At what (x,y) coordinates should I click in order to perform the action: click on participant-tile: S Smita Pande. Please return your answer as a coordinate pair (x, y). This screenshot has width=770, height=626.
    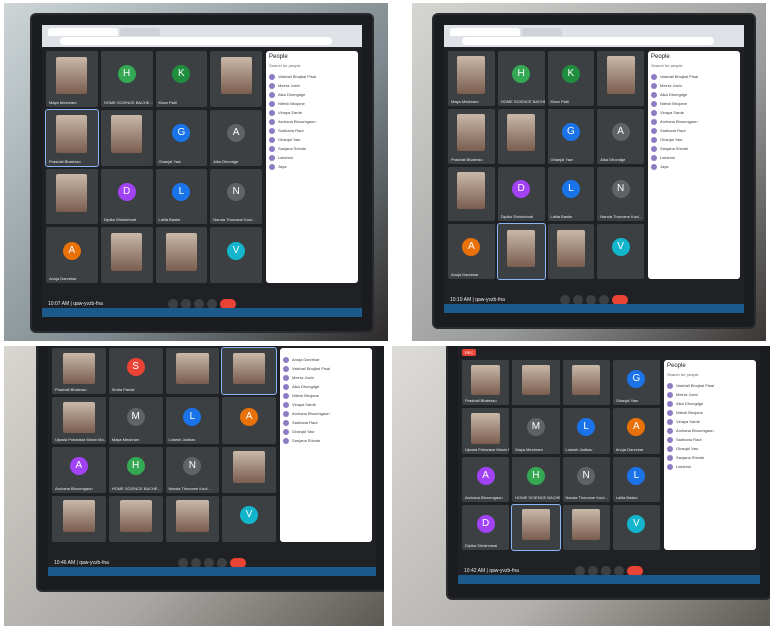
    Looking at the image, I should click on (135, 371).